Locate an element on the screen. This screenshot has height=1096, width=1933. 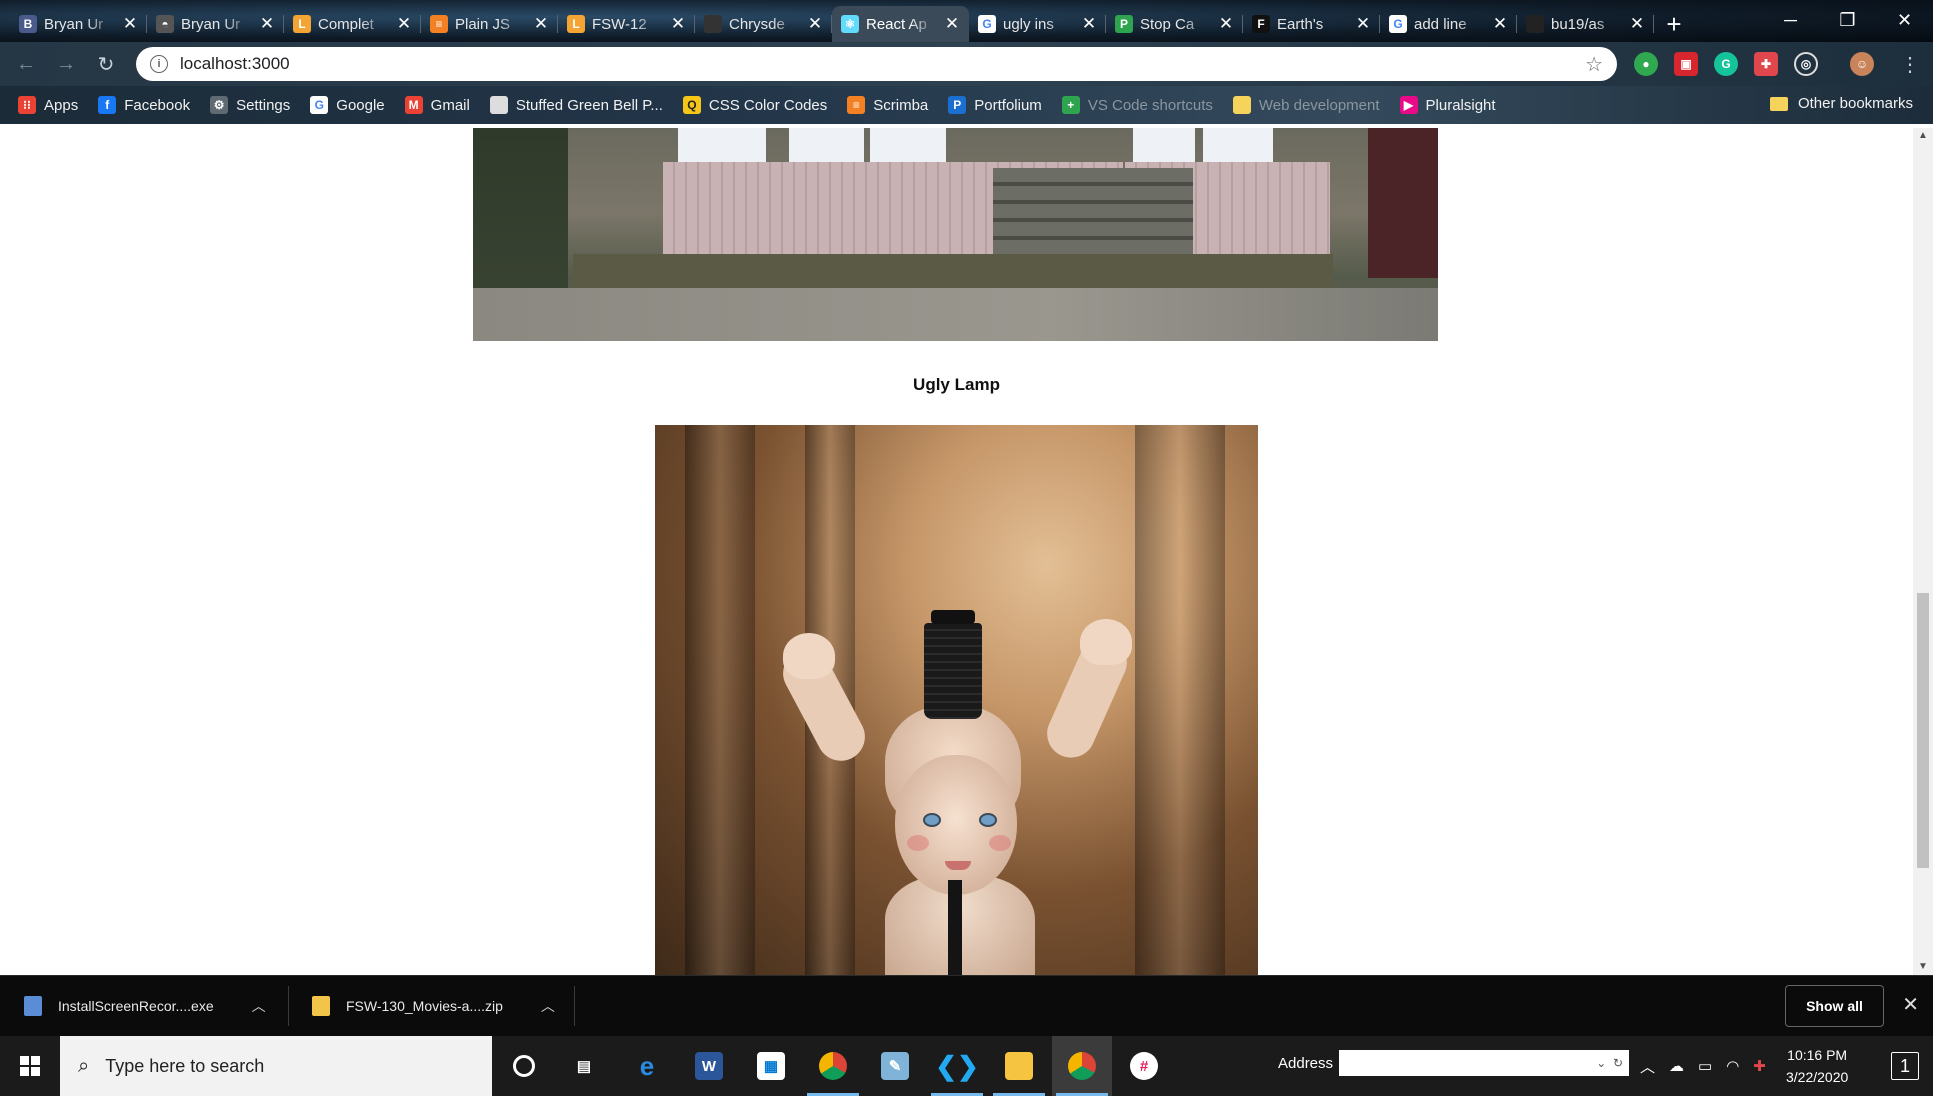
scrollbar-thumb is located at coordinates (1923, 730).